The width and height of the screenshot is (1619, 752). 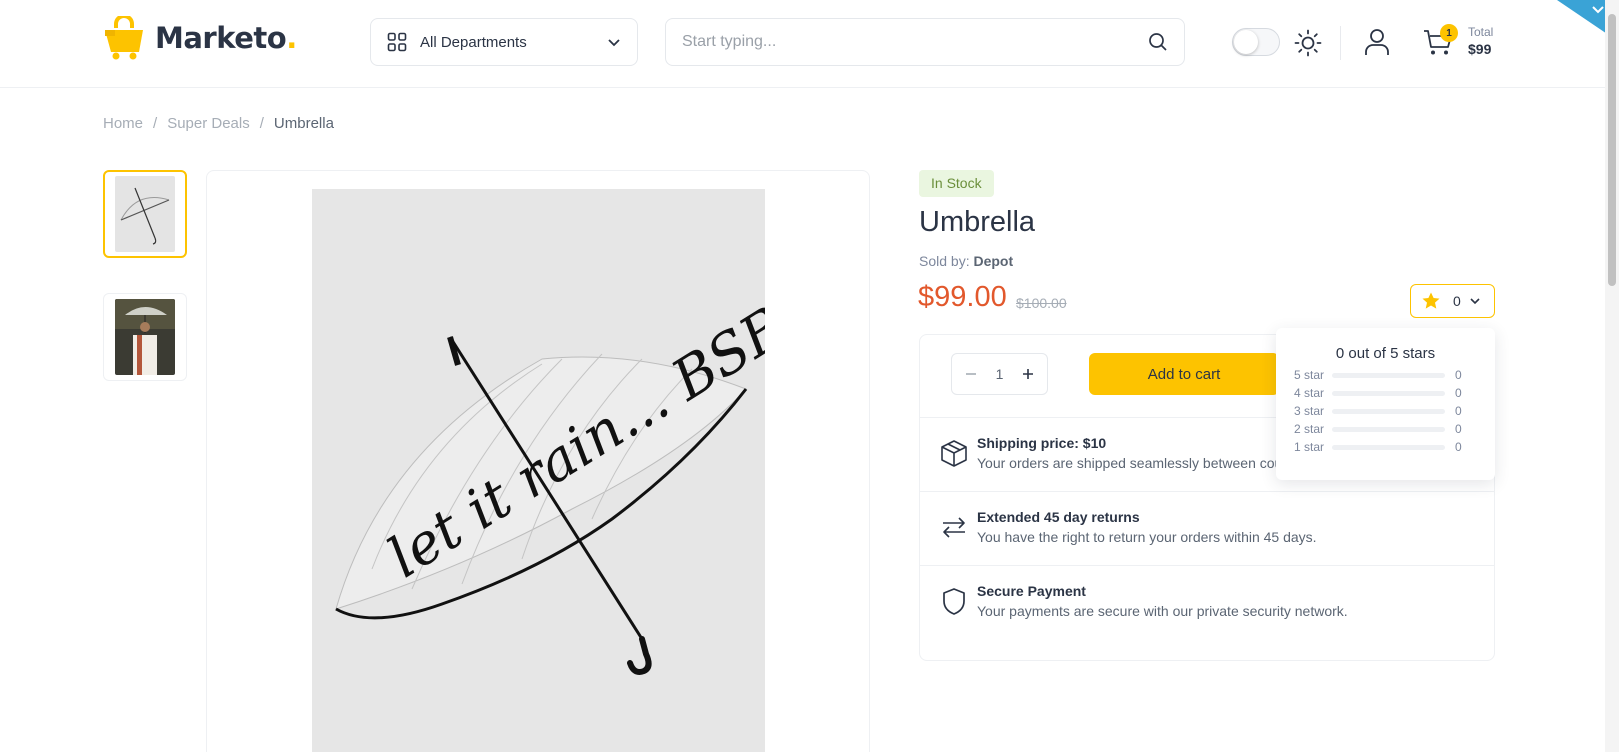 I want to click on sun-icon, so click(x=1308, y=43).